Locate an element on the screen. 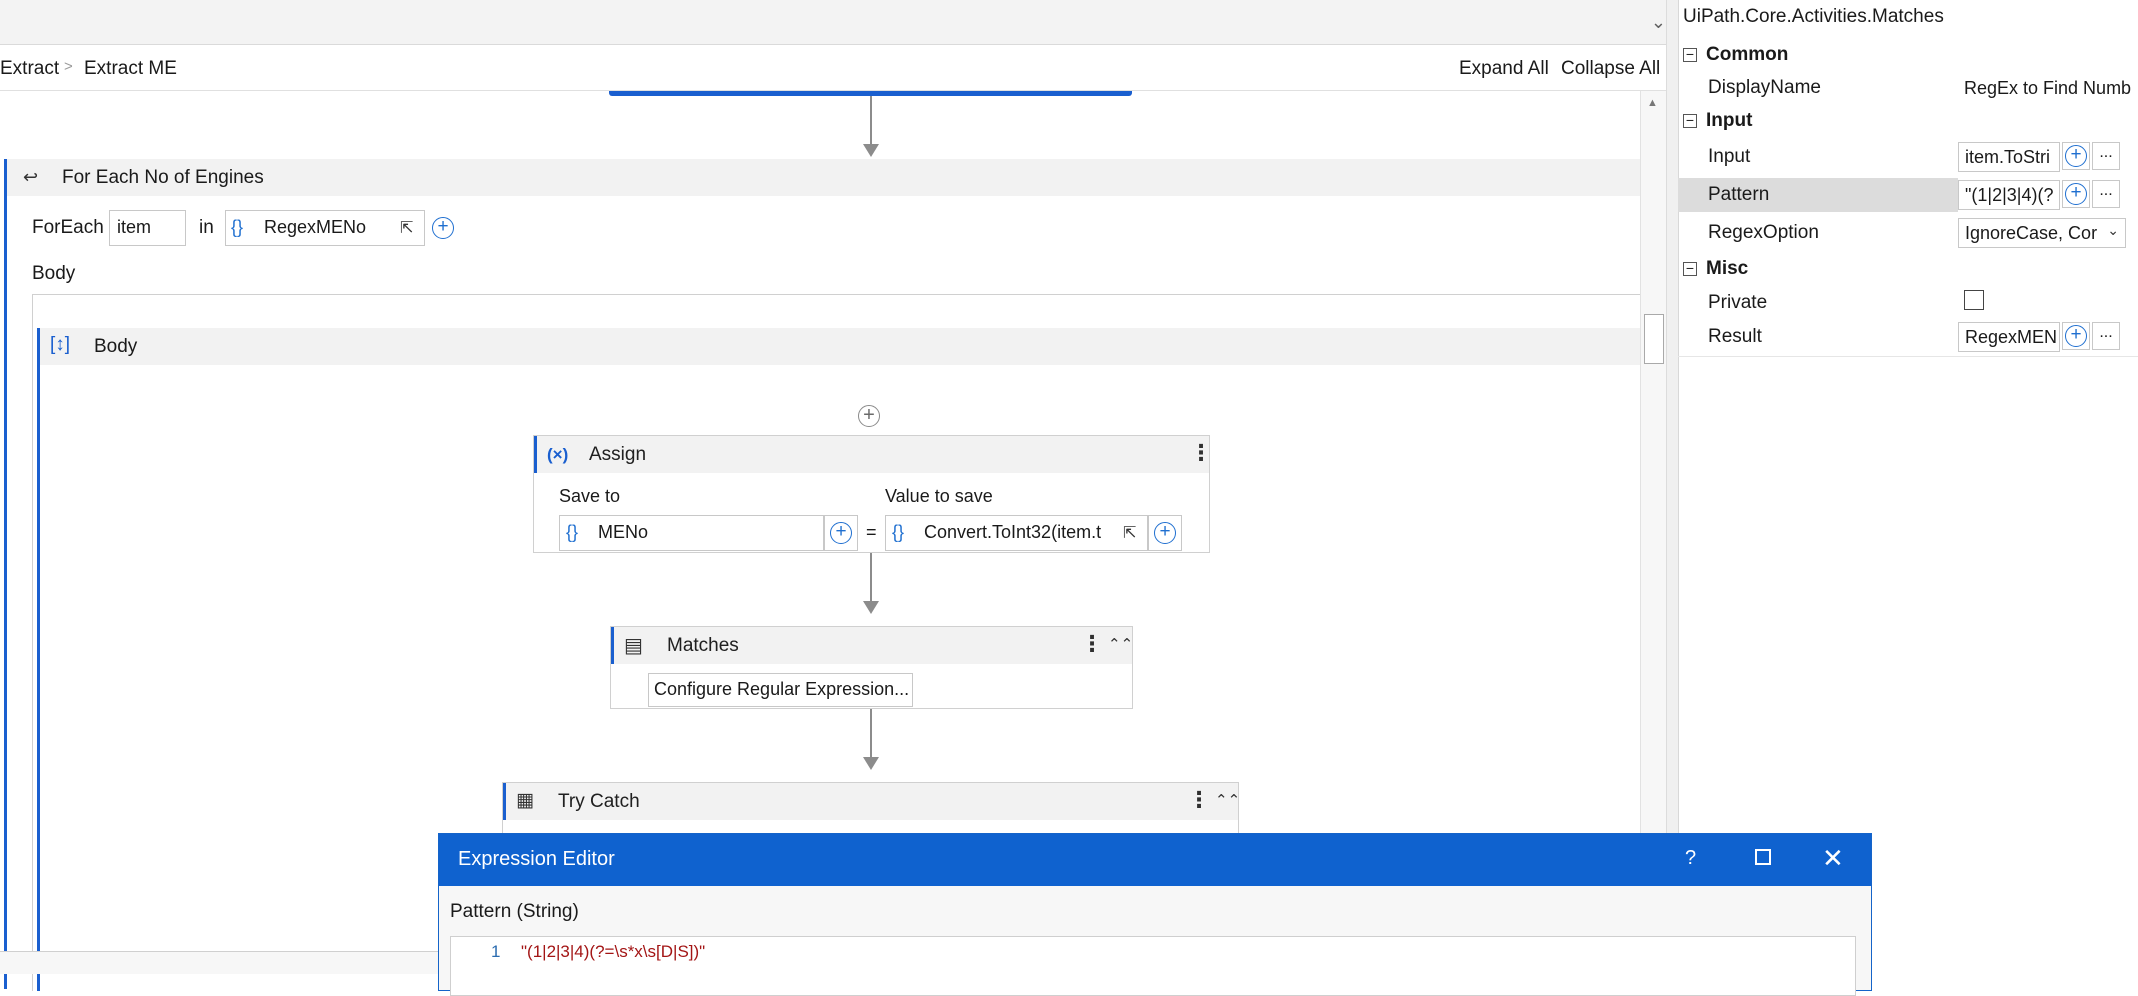 The image size is (2138, 996). prop-row-pattern: Pattern is located at coordinates (1818, 195).